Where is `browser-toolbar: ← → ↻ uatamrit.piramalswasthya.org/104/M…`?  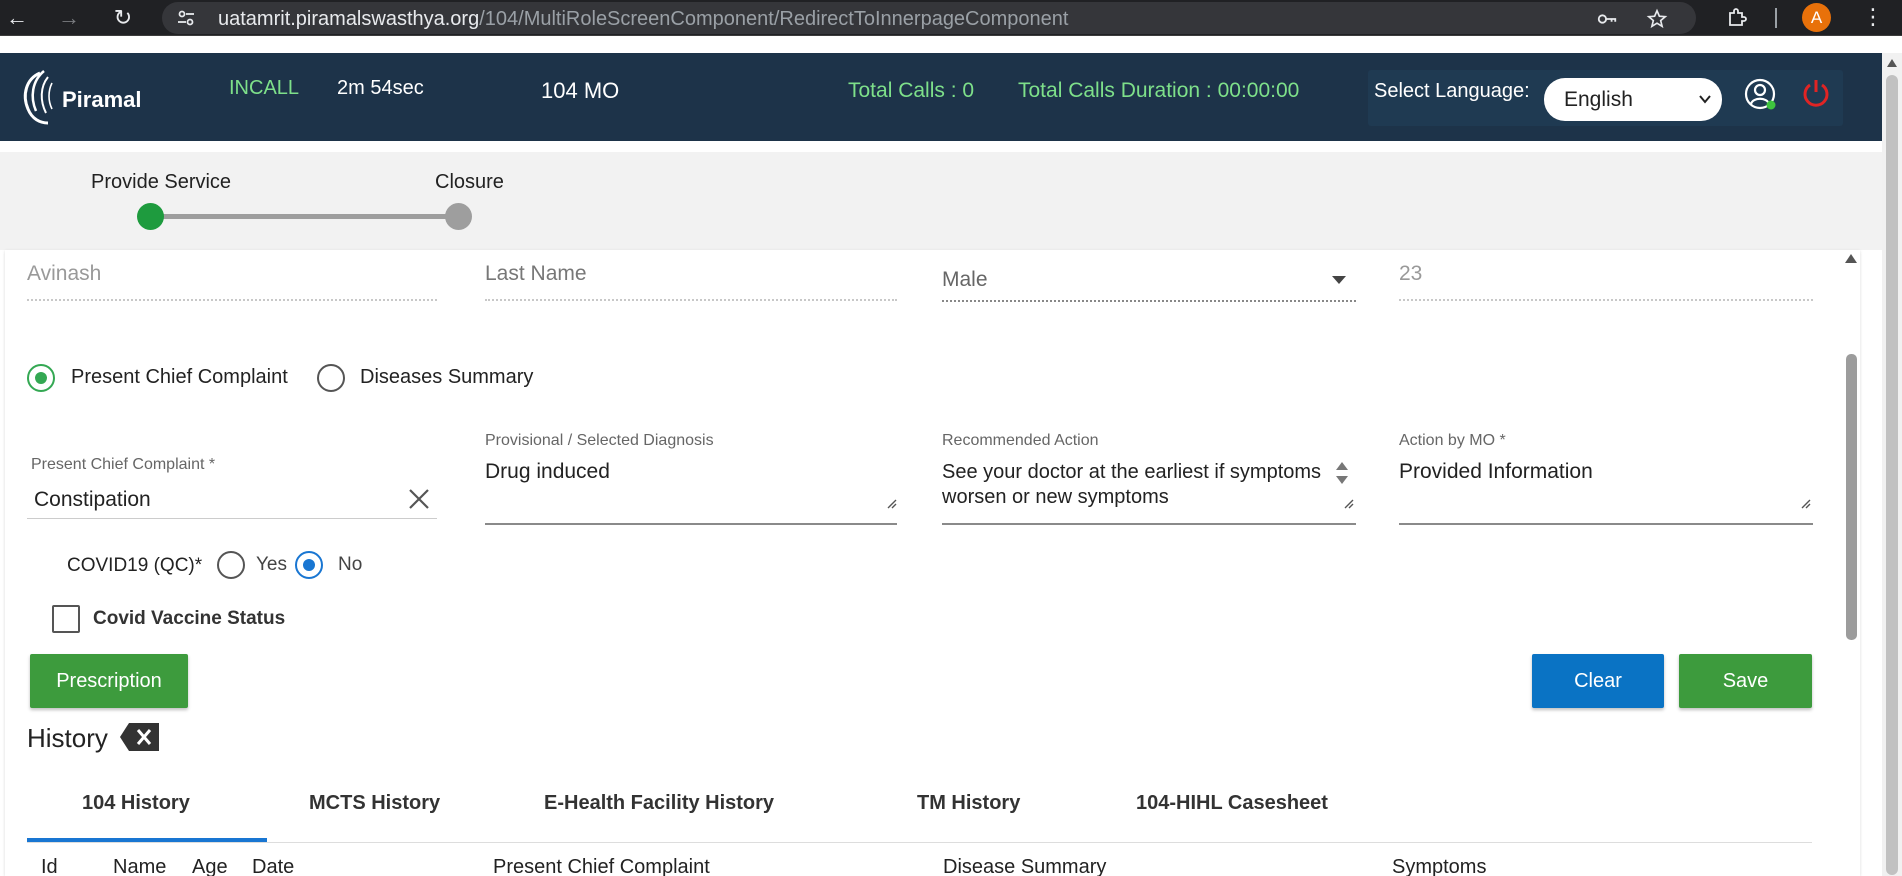
browser-toolbar: ← → ↻ uatamrit.piramalswasthya.org/104/M… is located at coordinates (951, 18).